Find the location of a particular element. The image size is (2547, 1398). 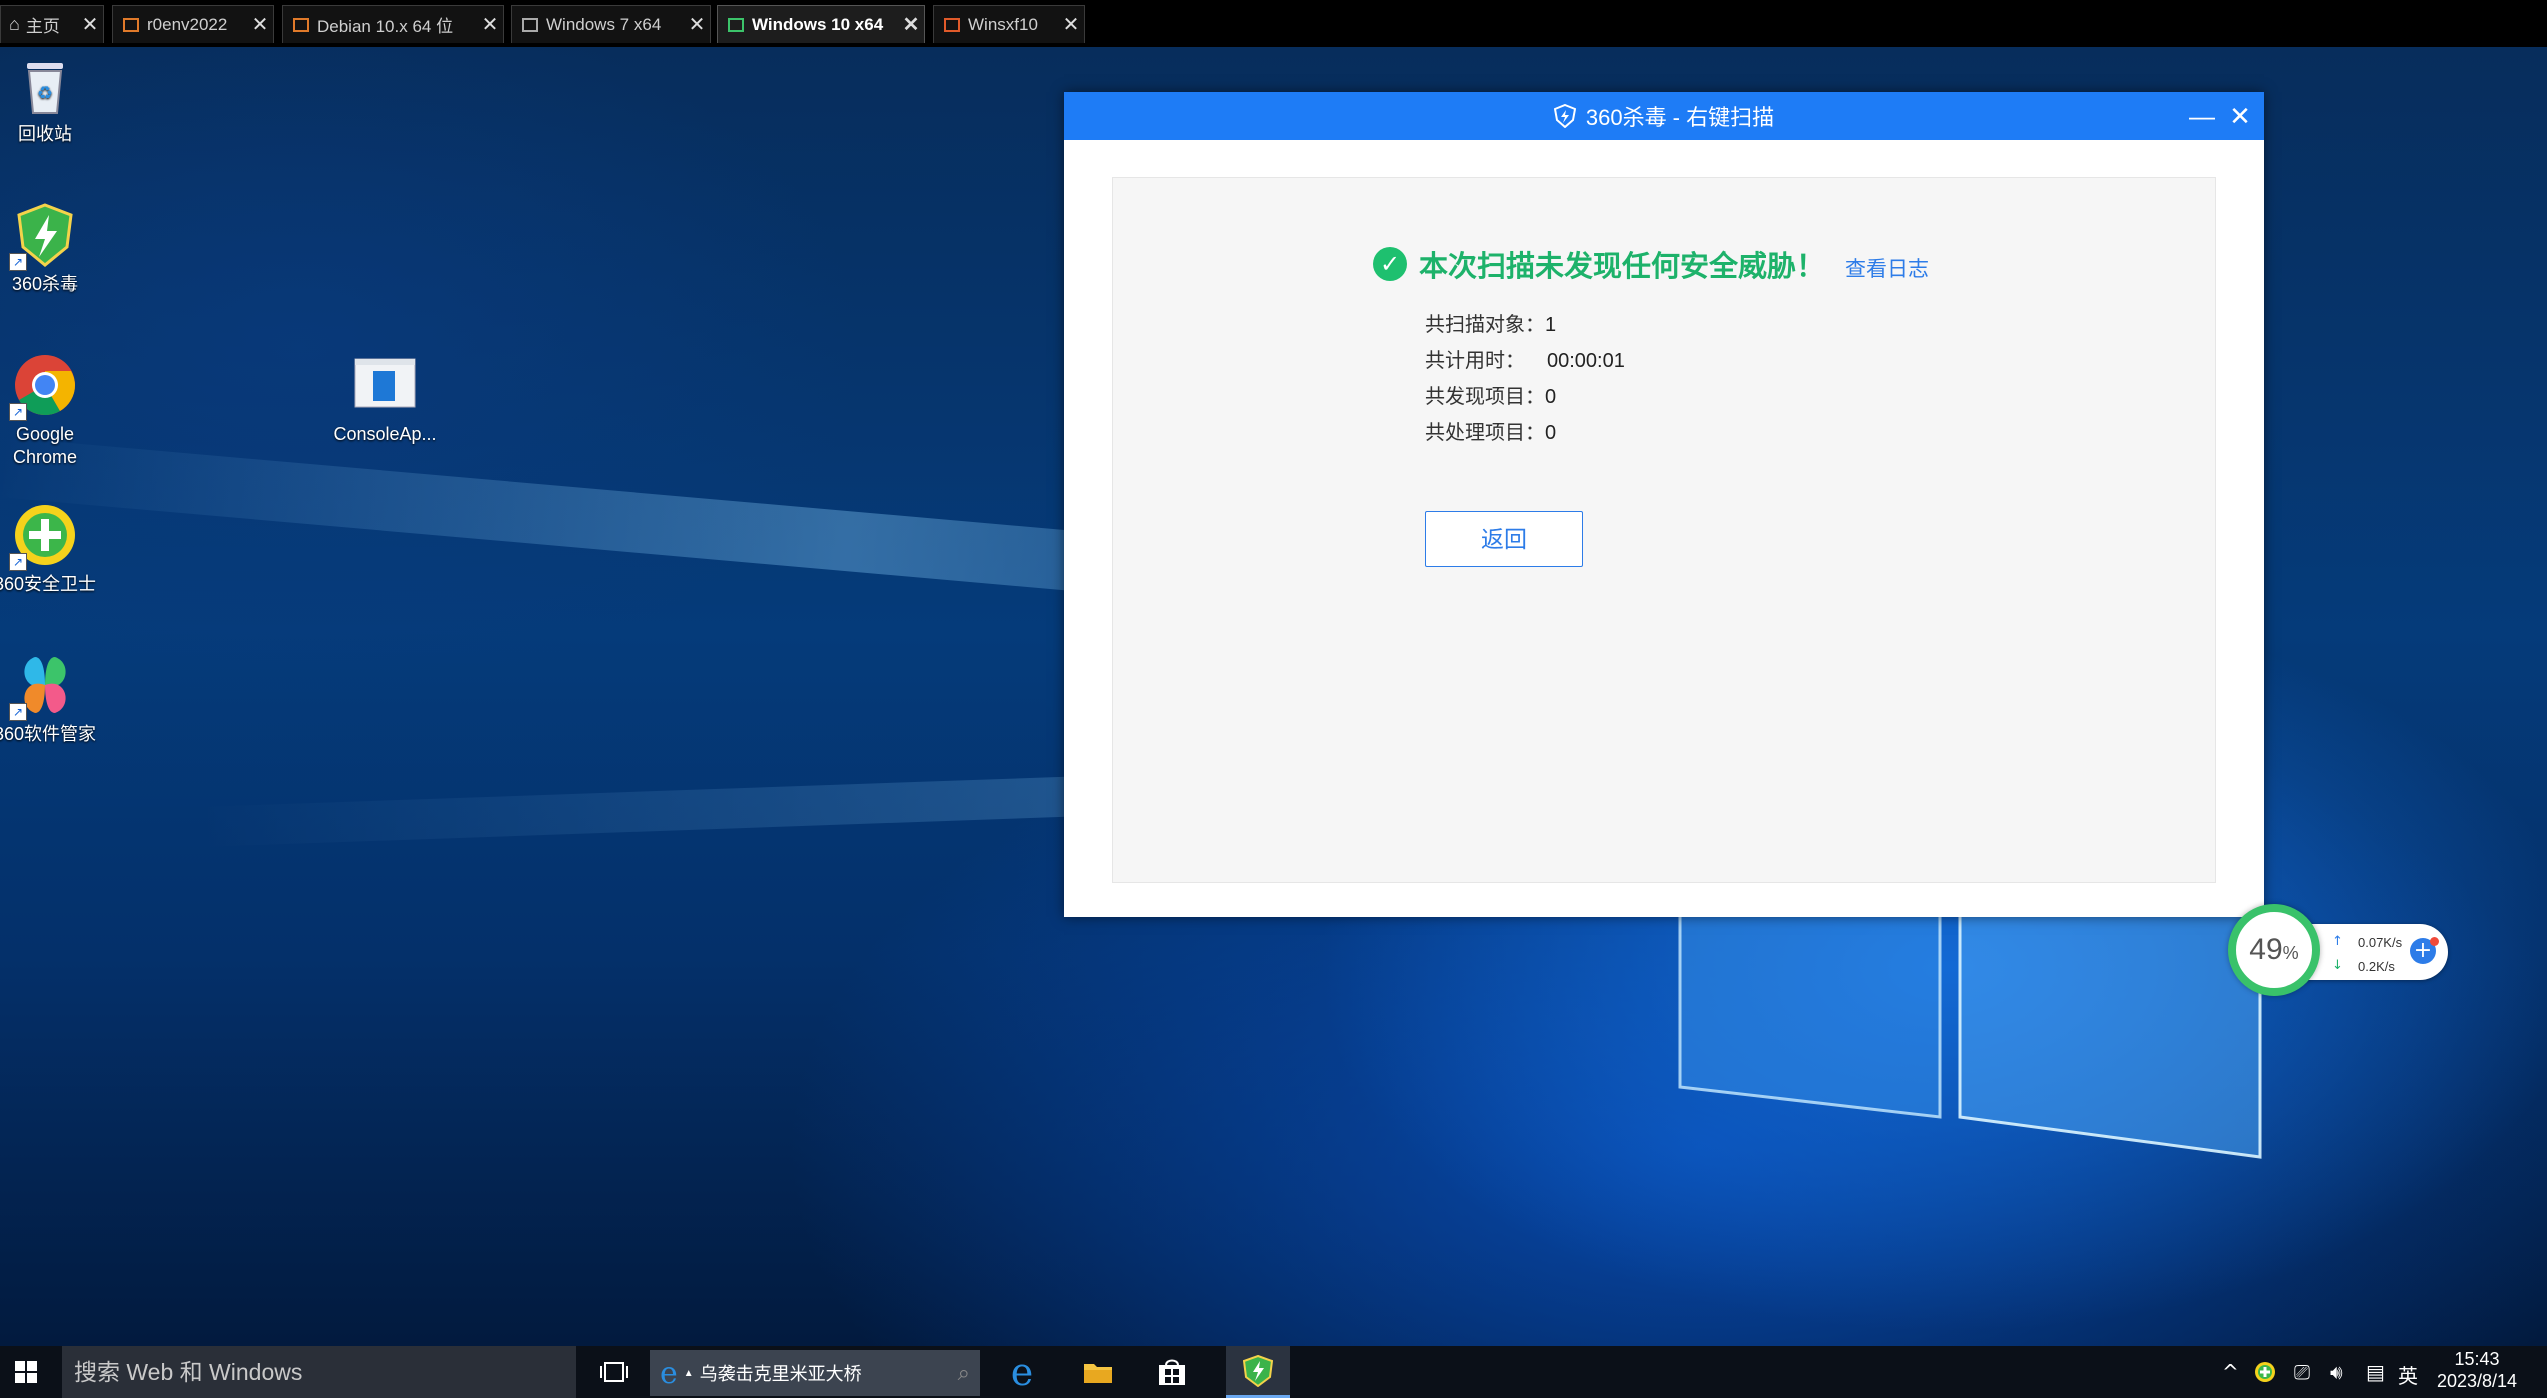

tab-windows7: Windows 7 x64 ✕ is located at coordinates (611, 24).